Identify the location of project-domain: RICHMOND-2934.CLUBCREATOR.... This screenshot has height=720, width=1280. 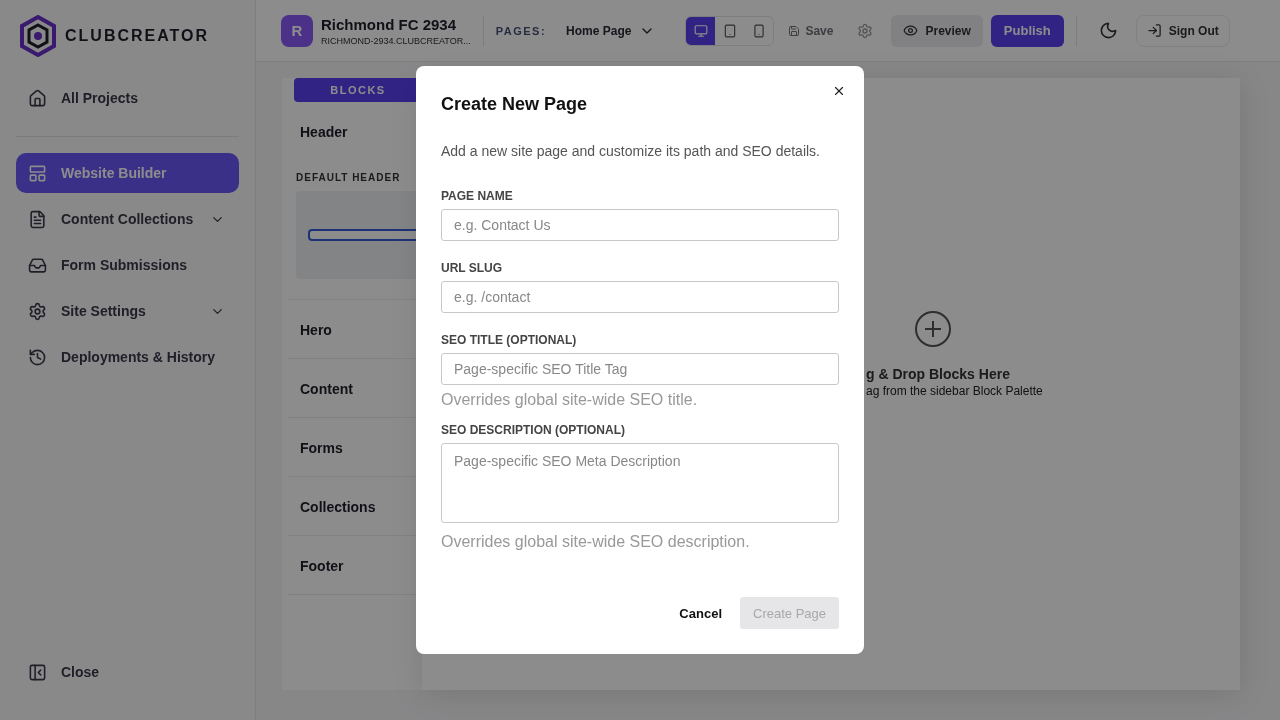
(396, 40).